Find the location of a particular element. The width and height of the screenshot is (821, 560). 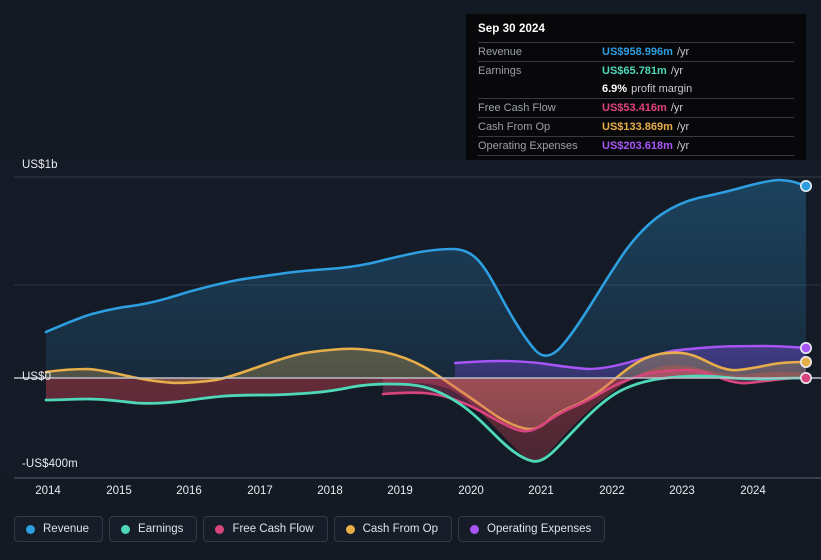

legend-dot-operating-expenses-icon is located at coordinates (475, 529).